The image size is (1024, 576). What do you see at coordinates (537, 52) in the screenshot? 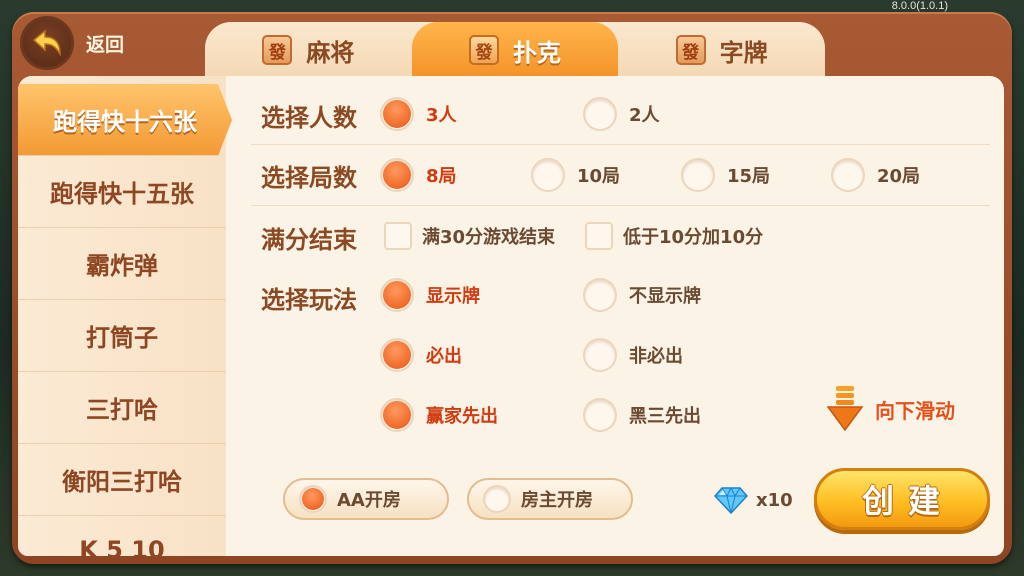
I see `tab-label: 扑克` at bounding box center [537, 52].